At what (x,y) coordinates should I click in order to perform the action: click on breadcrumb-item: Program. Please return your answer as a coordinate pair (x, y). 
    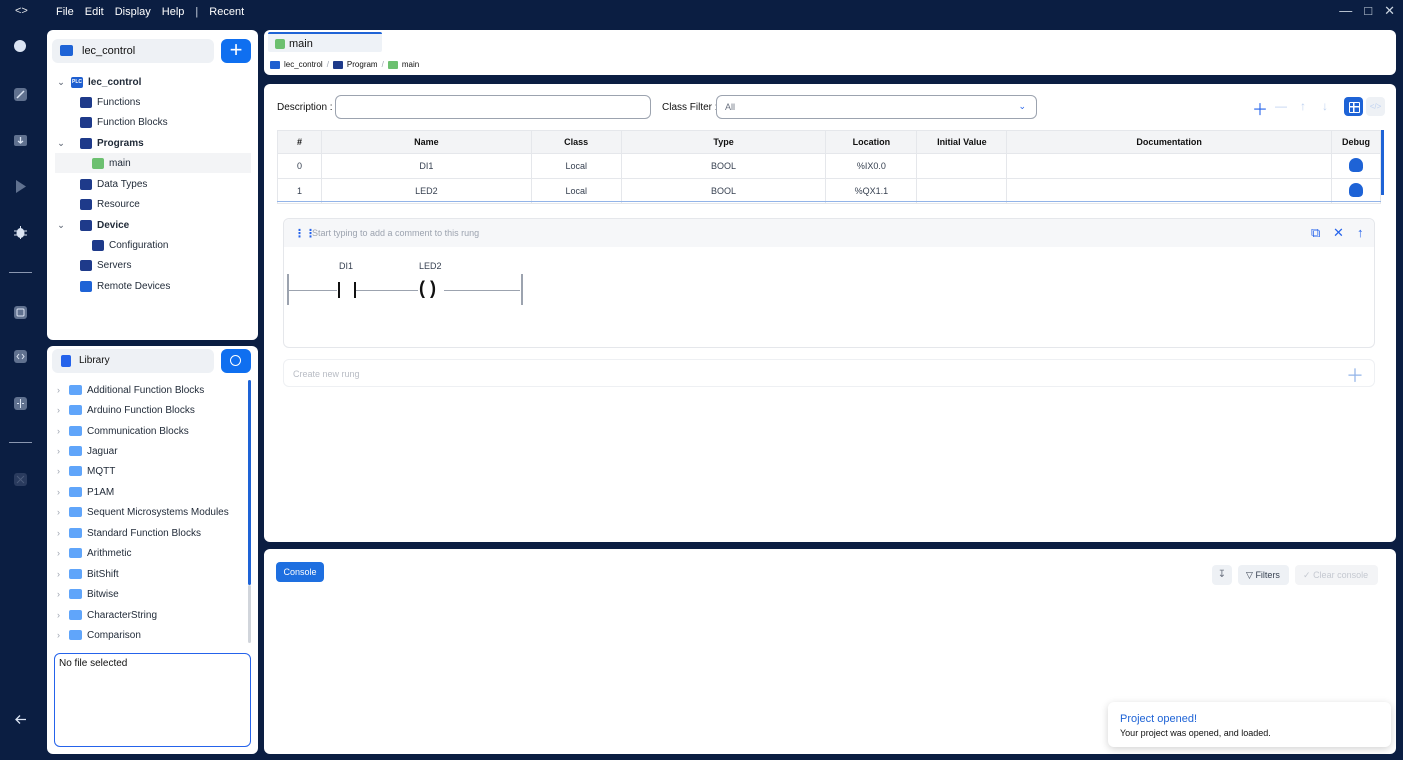
    Looking at the image, I should click on (362, 64).